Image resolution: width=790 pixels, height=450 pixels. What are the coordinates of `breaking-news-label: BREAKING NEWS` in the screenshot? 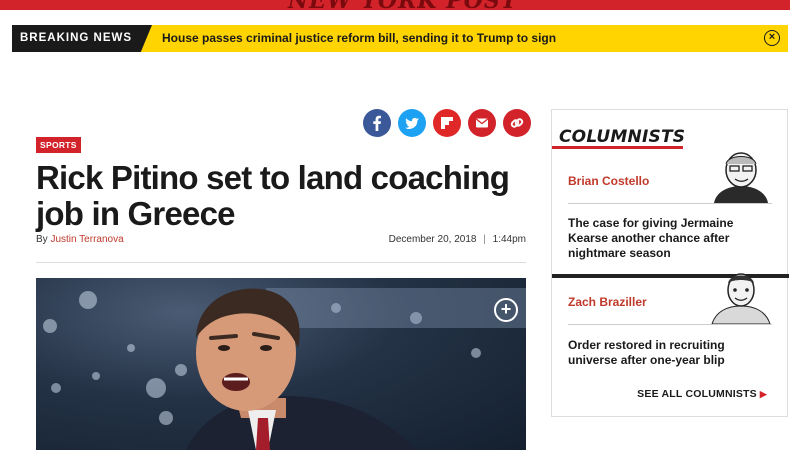 It's located at (82, 38).